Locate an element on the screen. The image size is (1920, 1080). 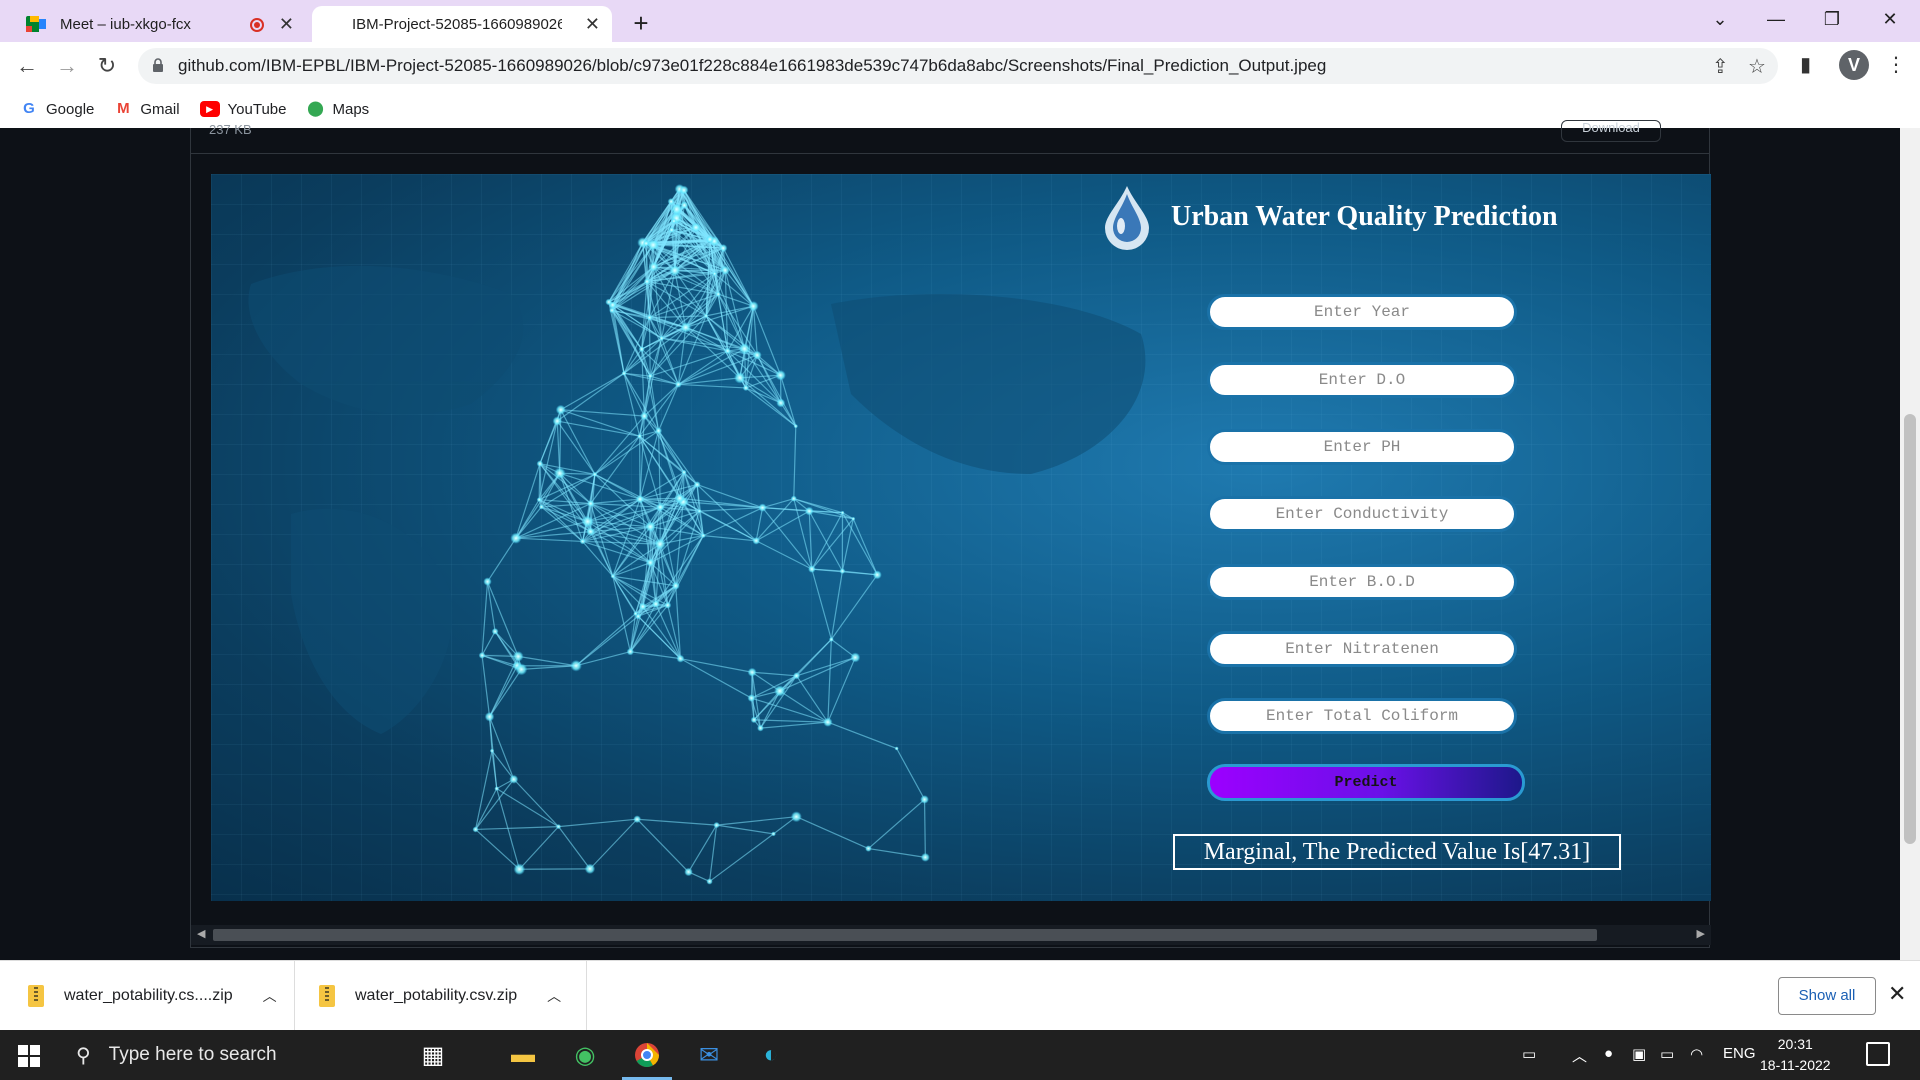
microphone-icon: ● is located at coordinates (1608, 1053).